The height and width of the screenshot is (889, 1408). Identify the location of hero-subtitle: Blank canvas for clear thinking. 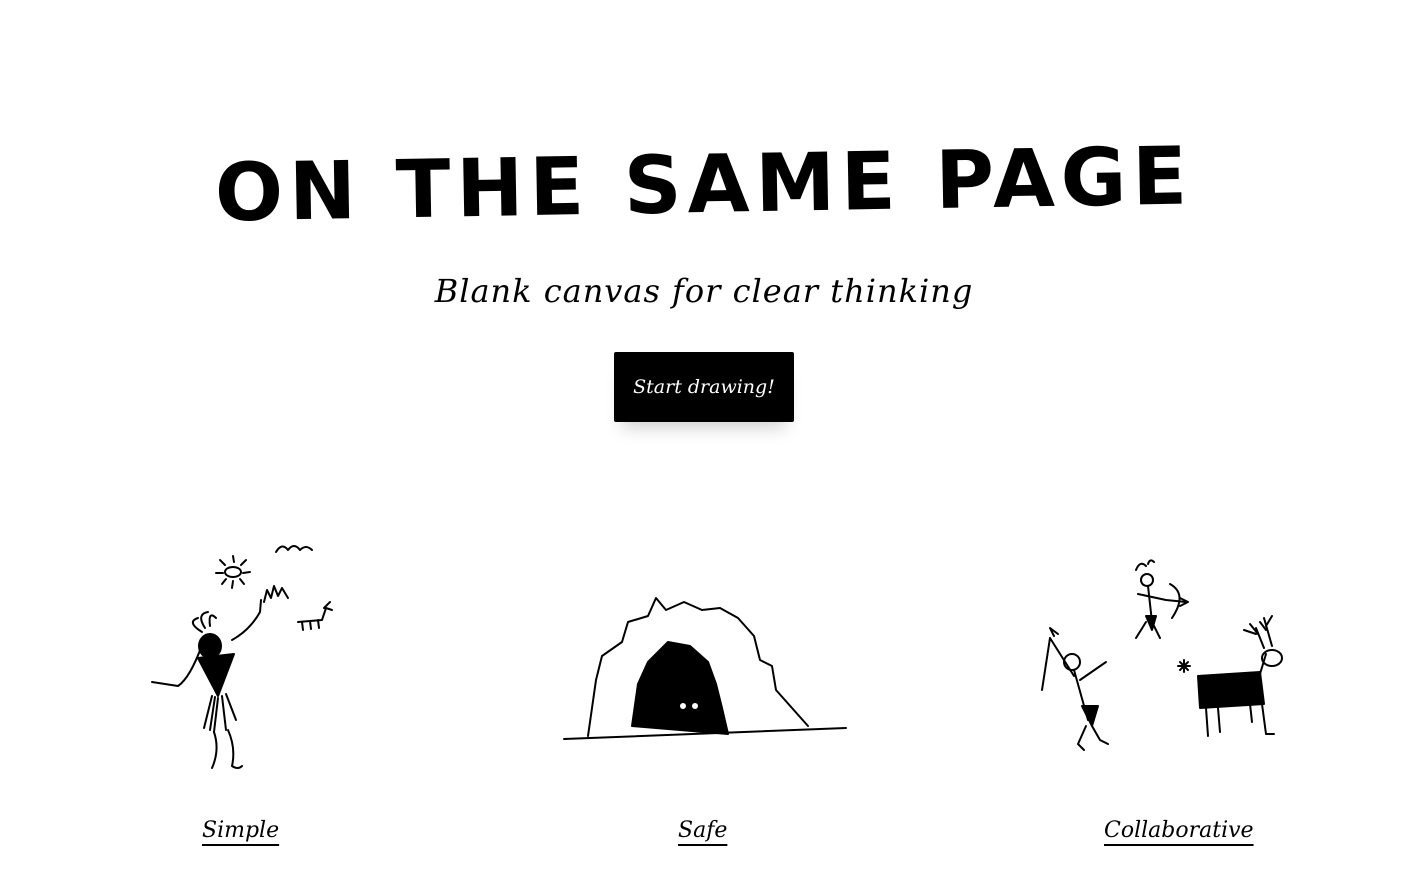
(704, 291).